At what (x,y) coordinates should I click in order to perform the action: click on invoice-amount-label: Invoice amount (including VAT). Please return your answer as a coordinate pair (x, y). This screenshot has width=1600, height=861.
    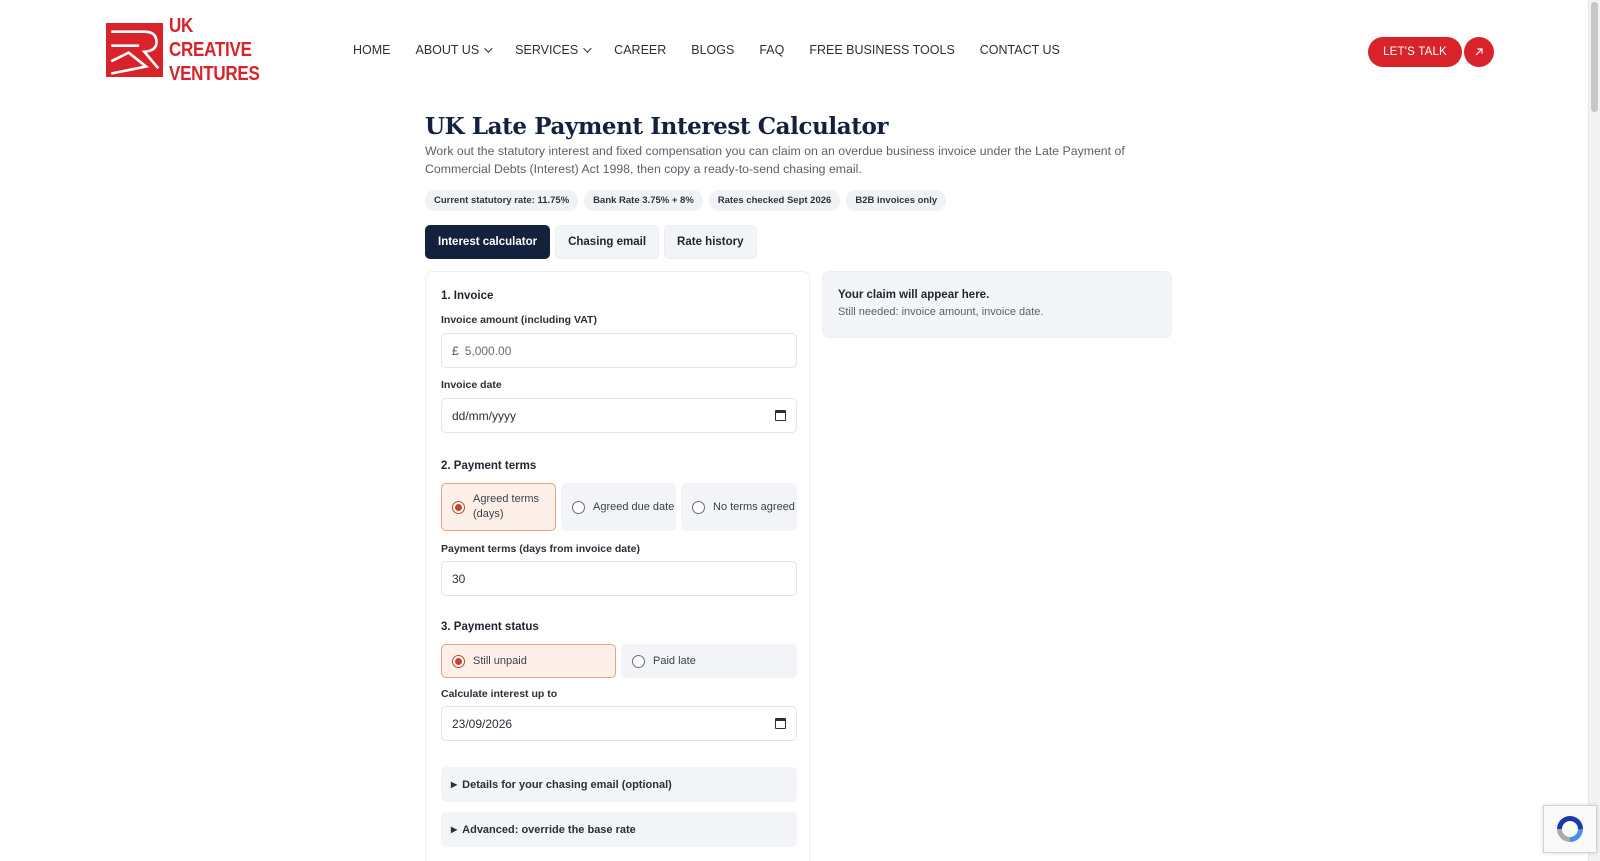
    Looking at the image, I should click on (519, 320).